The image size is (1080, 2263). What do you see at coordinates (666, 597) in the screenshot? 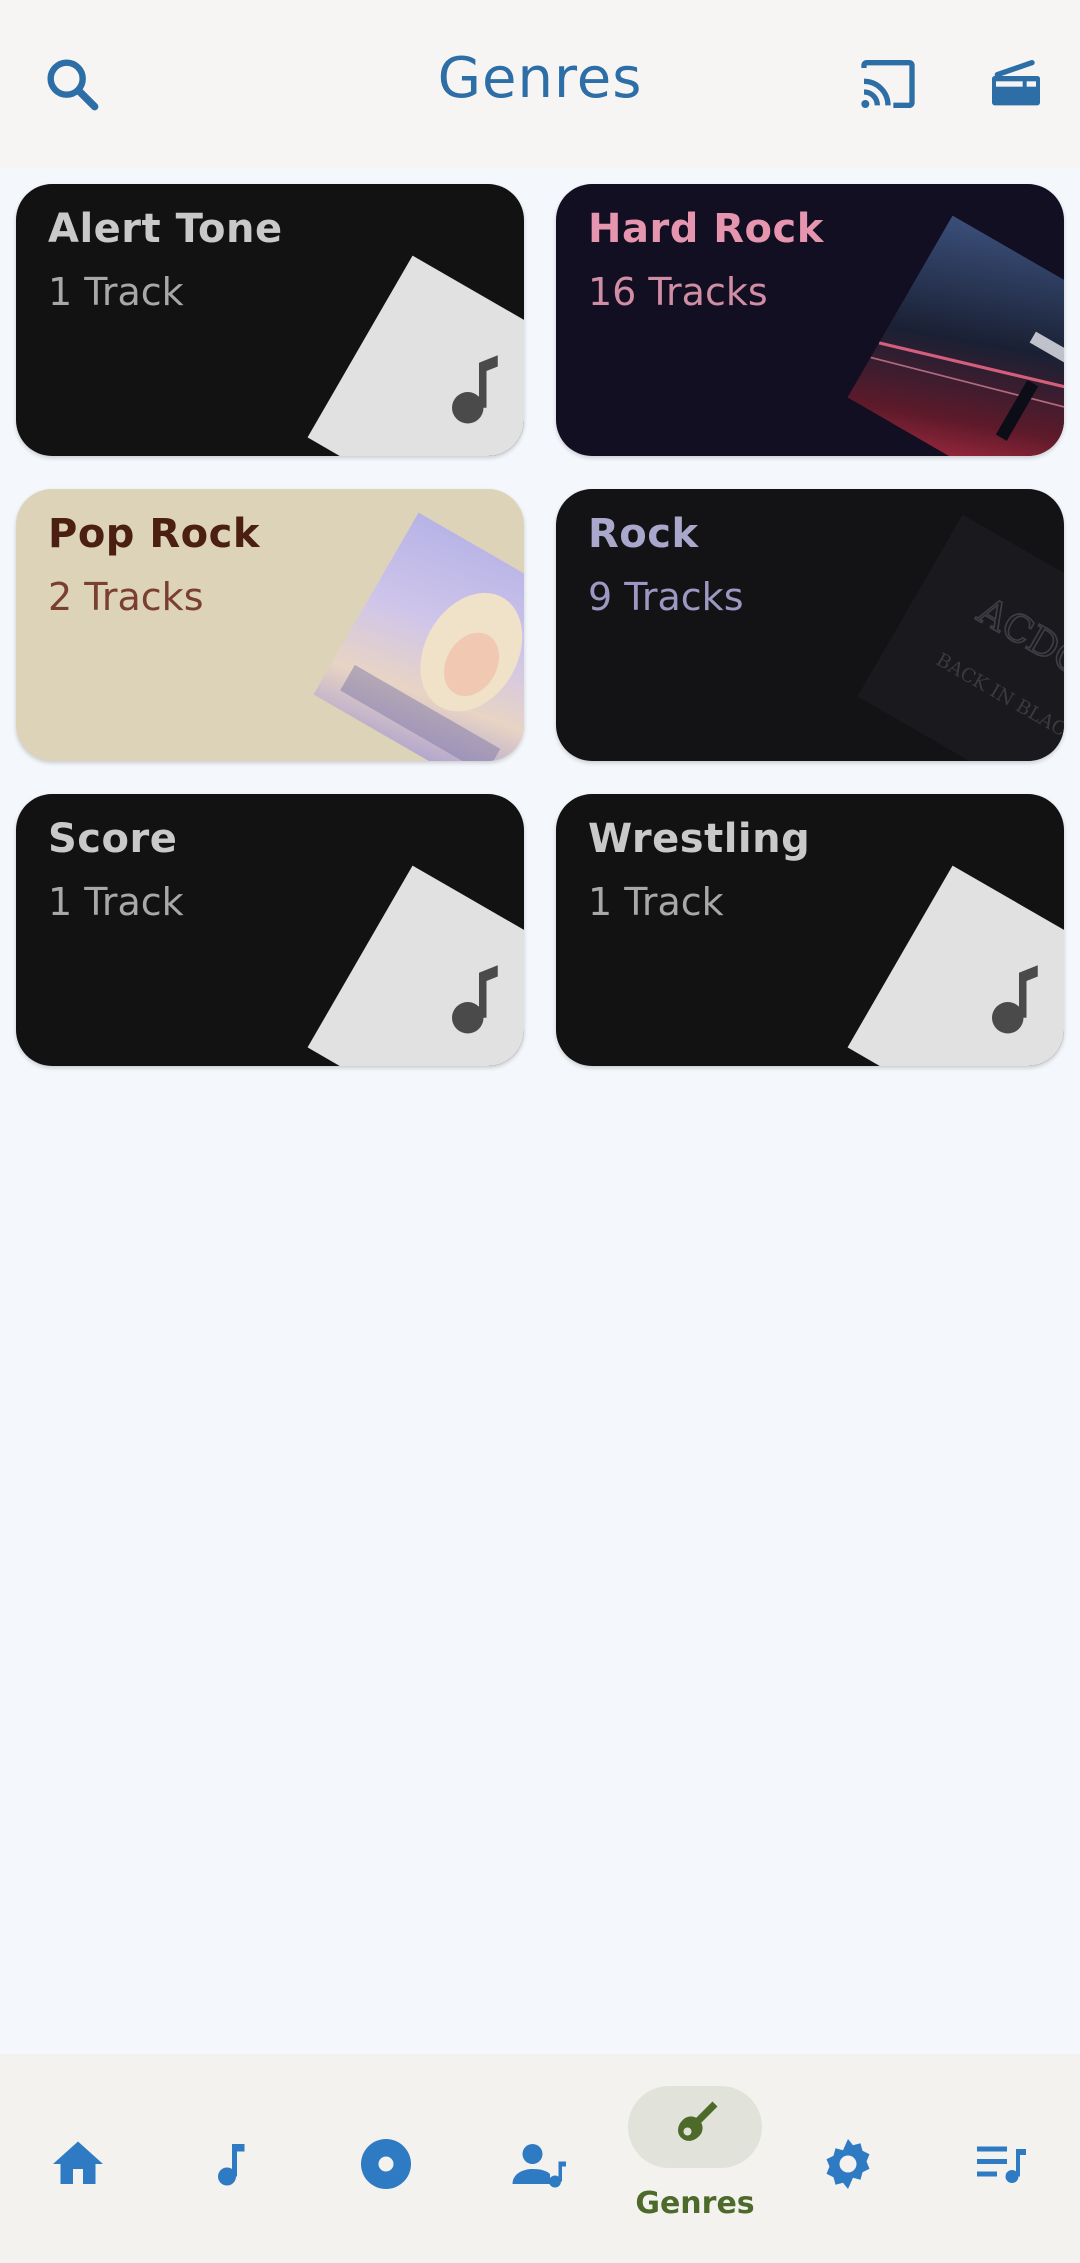
I see `track-count: 9 Tracks` at bounding box center [666, 597].